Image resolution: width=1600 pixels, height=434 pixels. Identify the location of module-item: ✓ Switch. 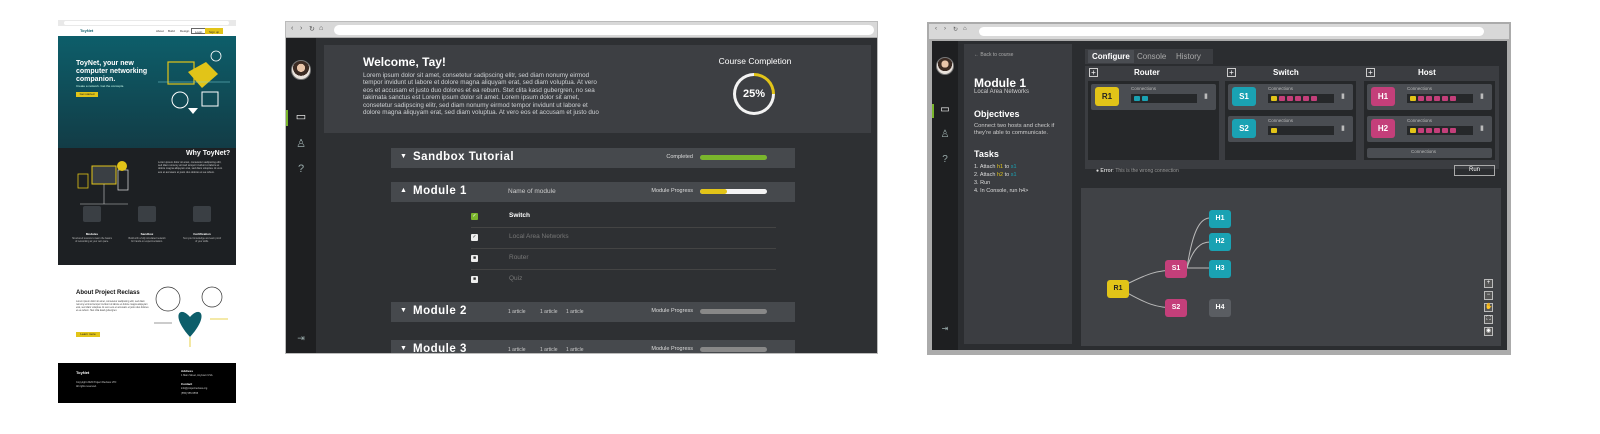
(623, 218).